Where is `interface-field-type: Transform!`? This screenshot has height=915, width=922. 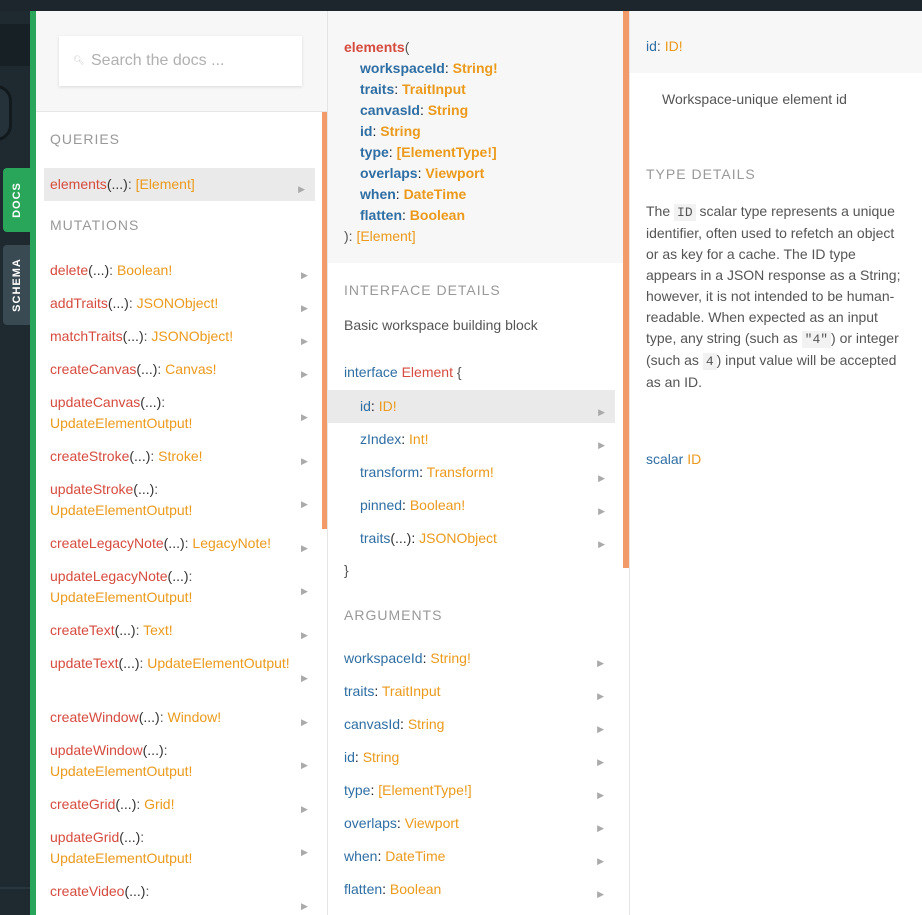 interface-field-type: Transform! is located at coordinates (460, 472).